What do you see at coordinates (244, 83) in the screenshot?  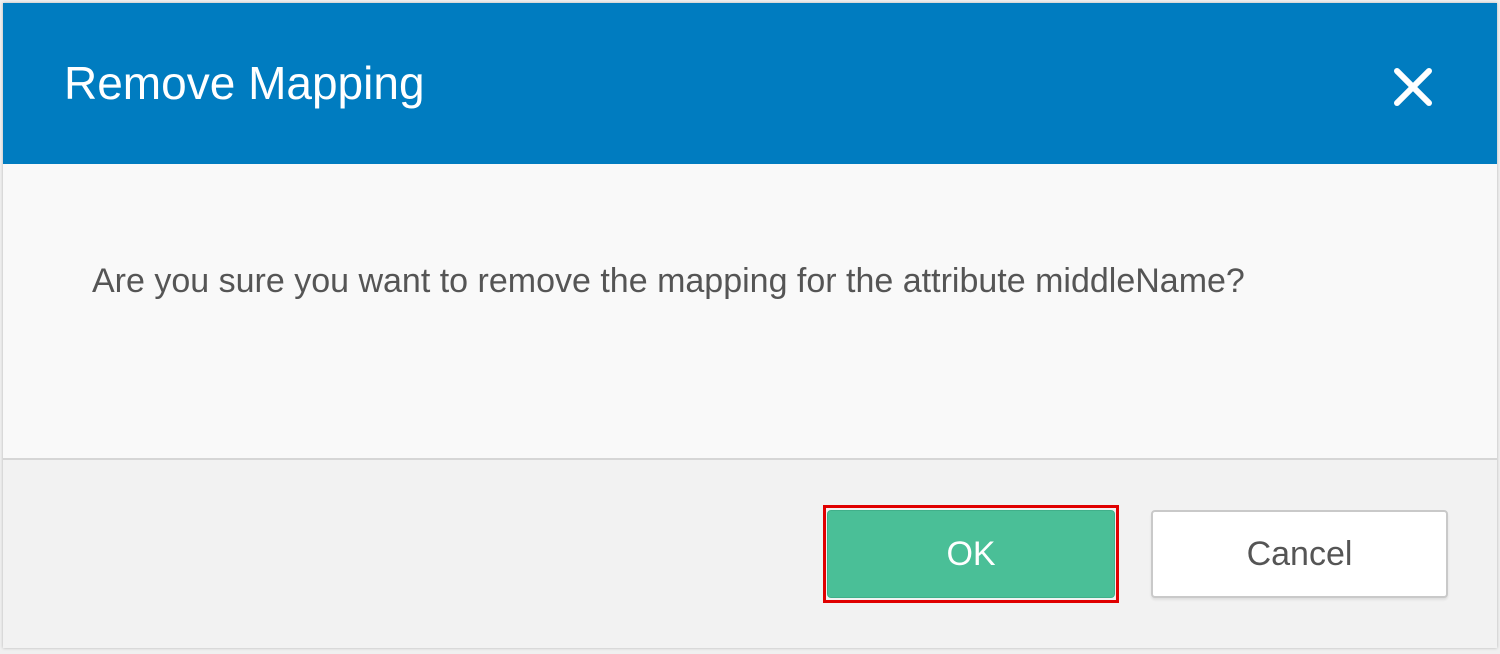 I see `dialog-title: Remove Mapping` at bounding box center [244, 83].